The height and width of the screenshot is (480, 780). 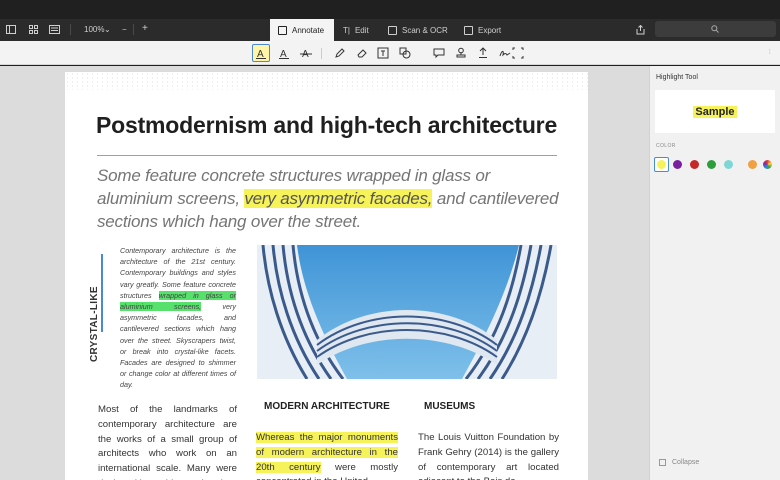 I want to click on color-swatch-red, so click(x=694, y=164).